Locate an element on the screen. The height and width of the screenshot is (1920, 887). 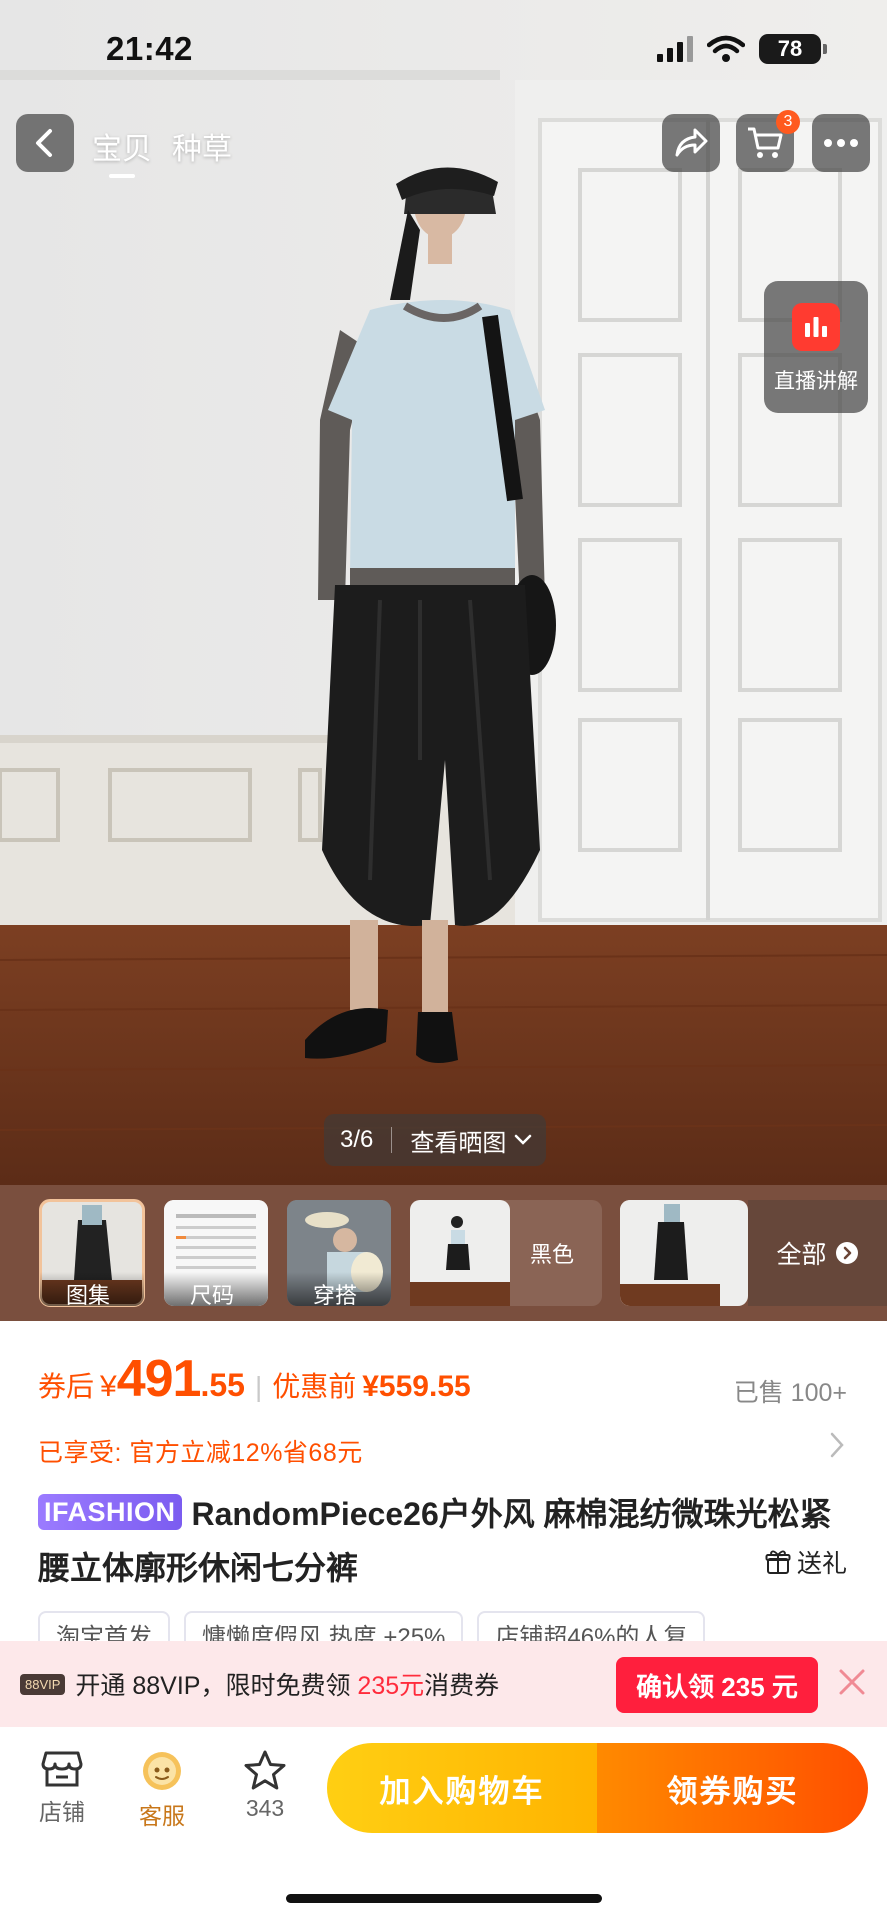
shop-button: 店铺 is located at coordinates (62, 1788).